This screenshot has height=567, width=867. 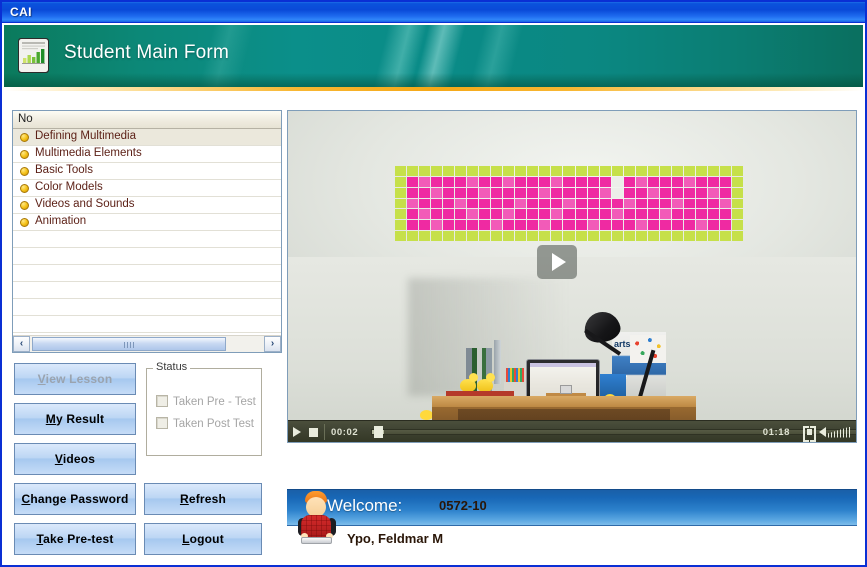 I want to click on lesson-list-header: No, so click(x=147, y=120).